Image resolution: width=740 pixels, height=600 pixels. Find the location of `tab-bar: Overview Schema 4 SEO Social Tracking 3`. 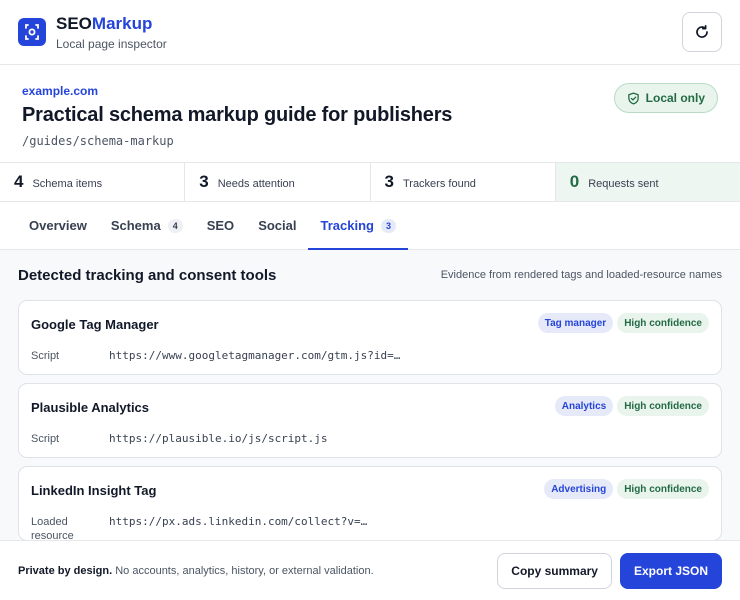

tab-bar: Overview Schema 4 SEO Social Tracking 3 is located at coordinates (370, 226).